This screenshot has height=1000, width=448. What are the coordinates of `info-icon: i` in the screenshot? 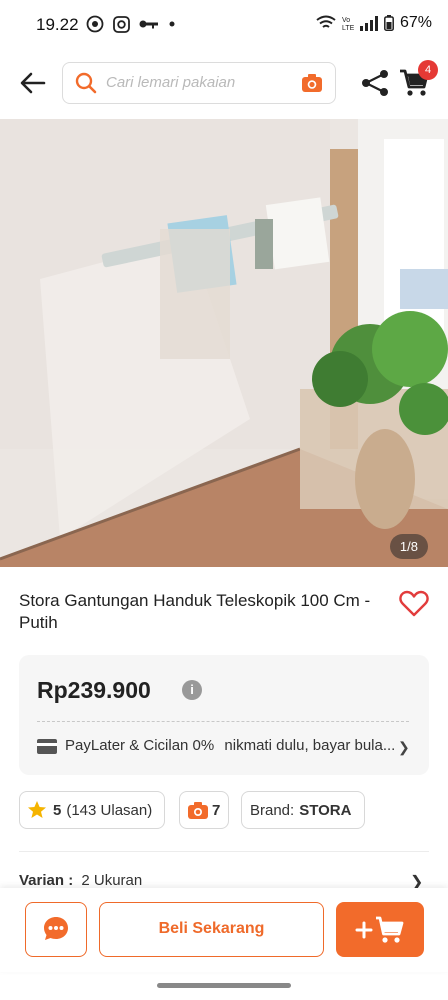 It's located at (192, 690).